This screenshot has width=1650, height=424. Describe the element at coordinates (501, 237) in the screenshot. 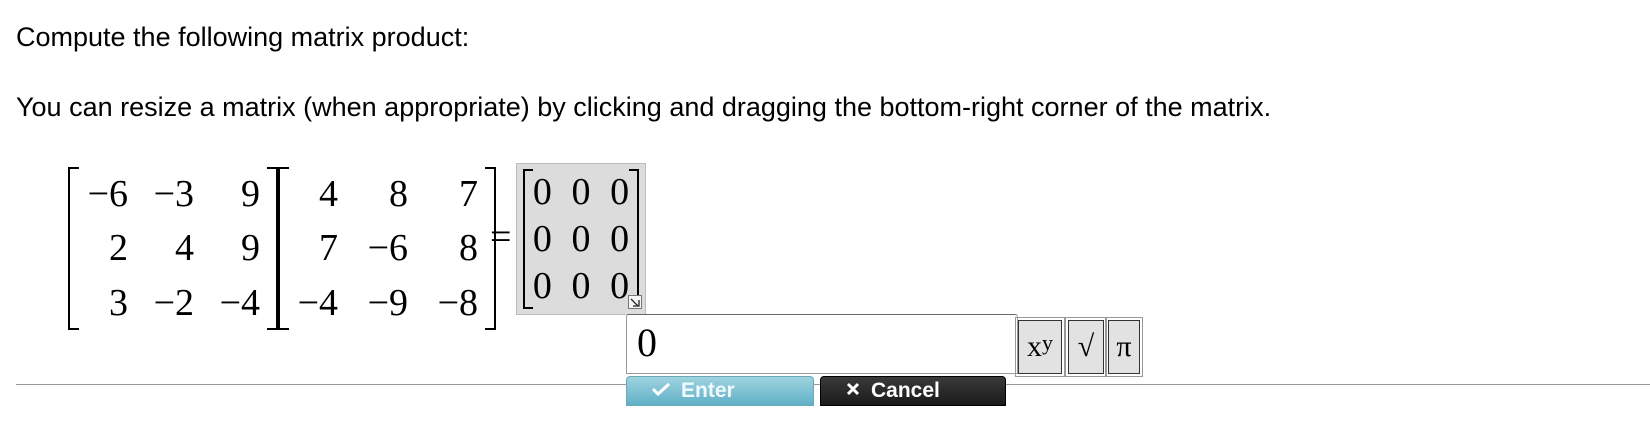

I see `equals-sign: =` at that location.